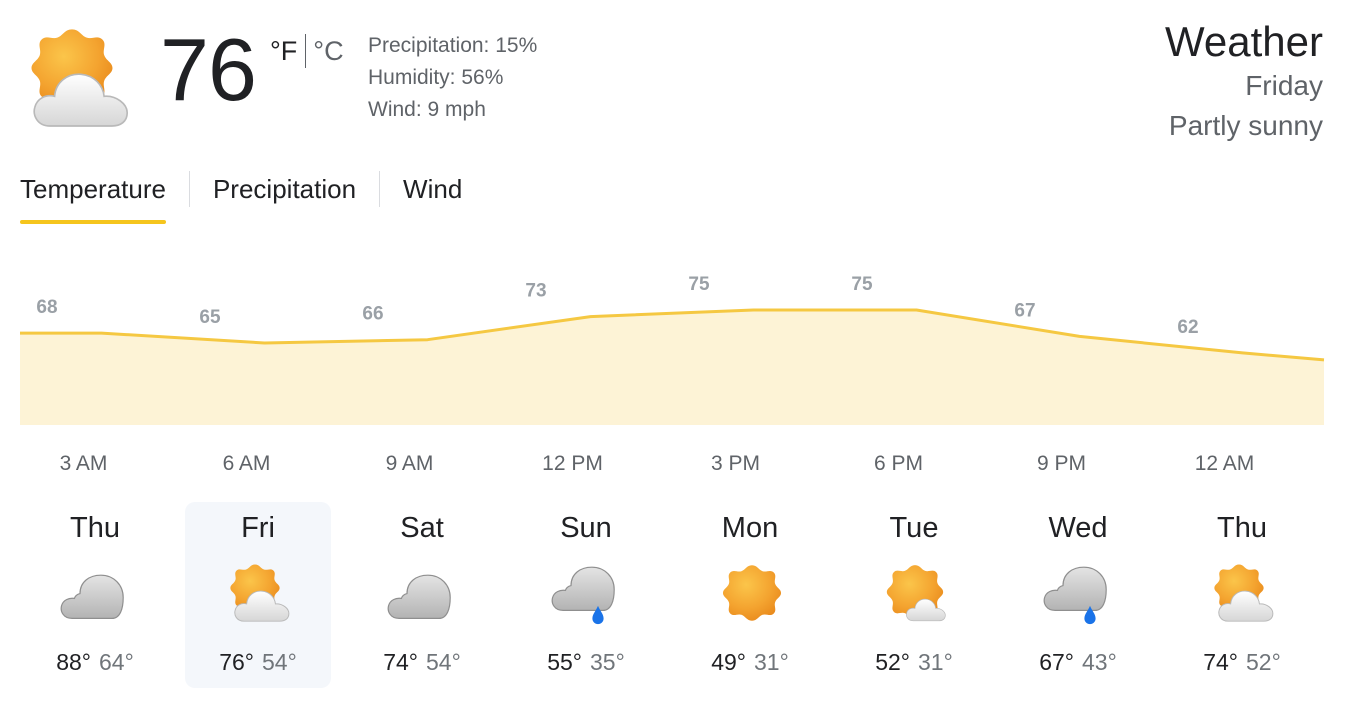  I want to click on temperature-value-label: 67, so click(1024, 310).